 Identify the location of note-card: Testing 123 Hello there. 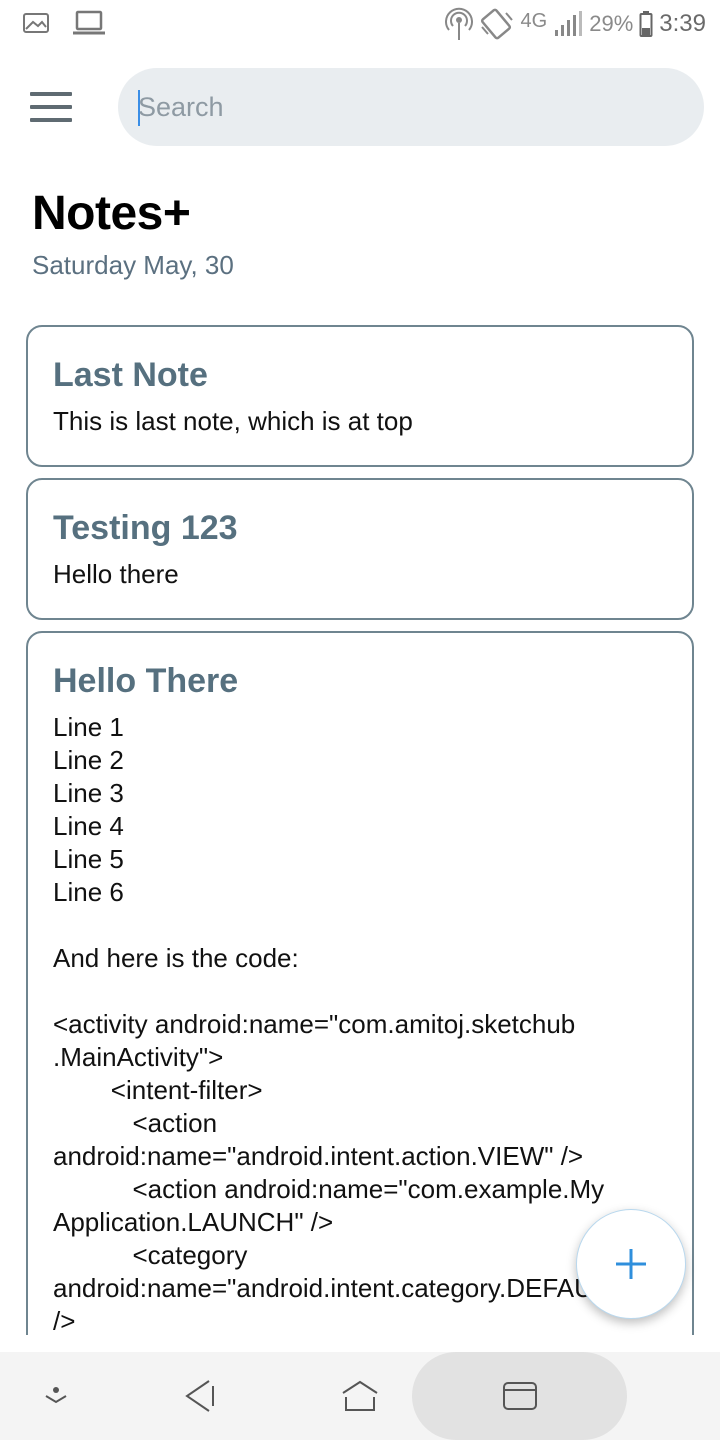
(360, 549).